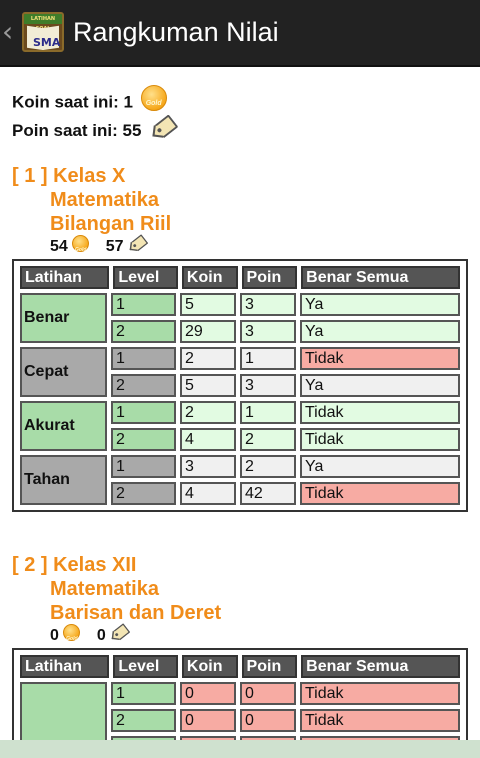 This screenshot has height=758, width=480. Describe the element at coordinates (59, 246) in the screenshot. I see `section-koin: 54` at that location.